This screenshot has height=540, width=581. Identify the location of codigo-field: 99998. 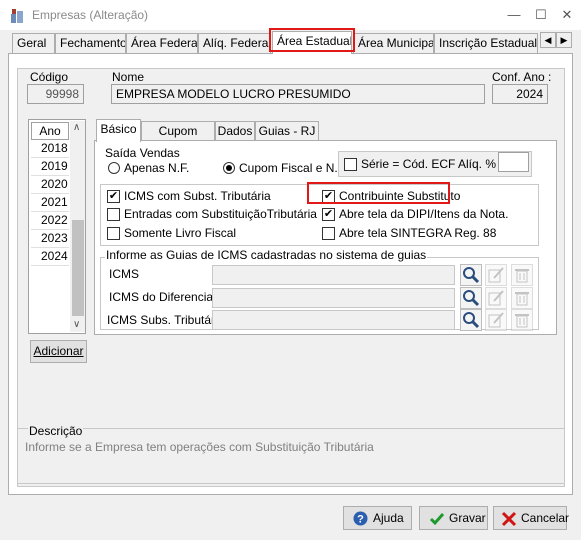
(55, 94).